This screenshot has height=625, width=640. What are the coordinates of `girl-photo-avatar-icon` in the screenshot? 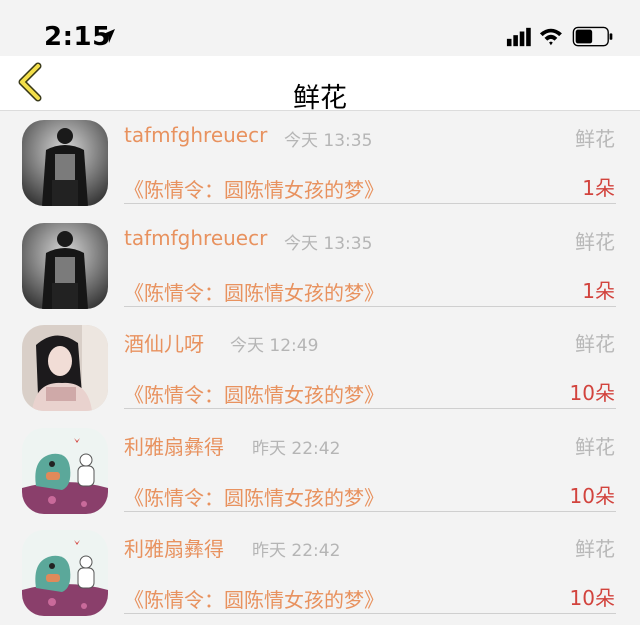 It's located at (65, 368).